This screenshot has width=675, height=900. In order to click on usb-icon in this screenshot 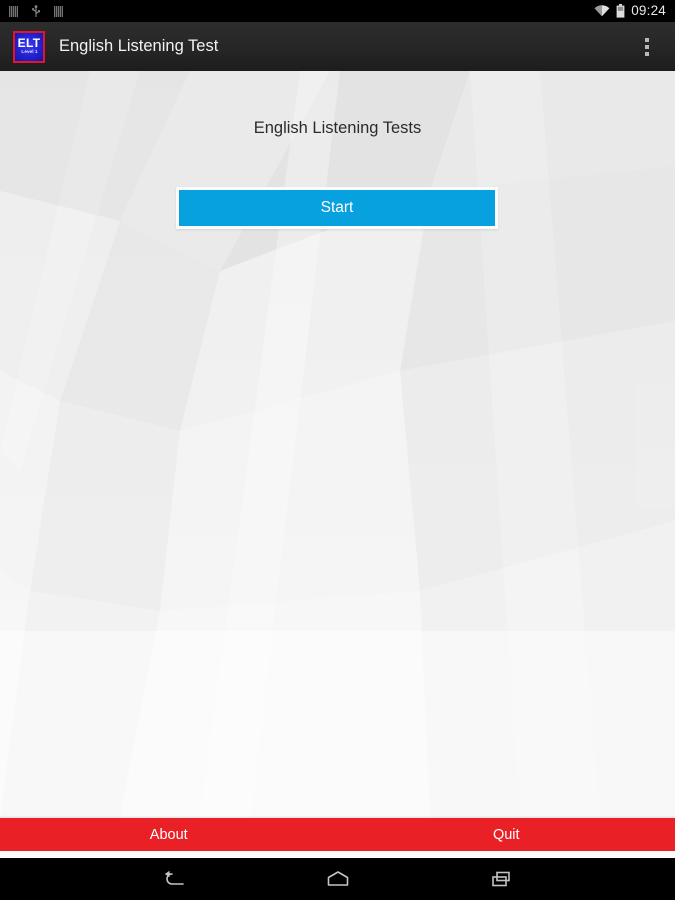, I will do `click(36, 11)`.